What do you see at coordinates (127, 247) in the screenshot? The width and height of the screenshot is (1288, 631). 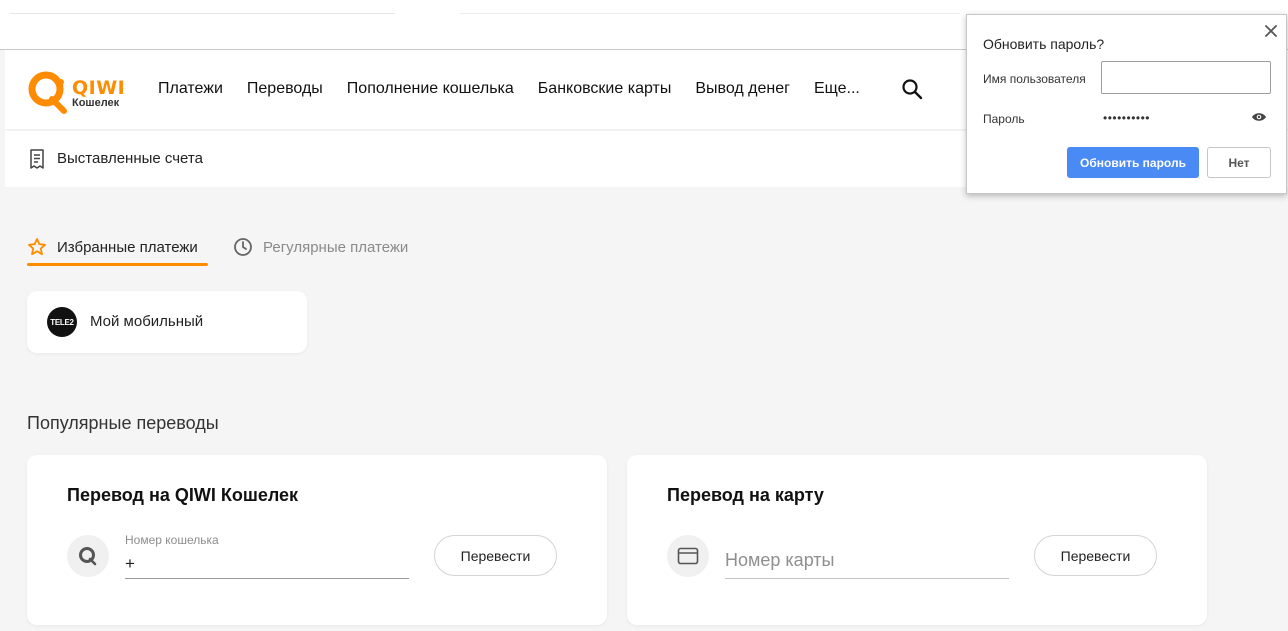 I see `tab-label: Избранные платежи` at bounding box center [127, 247].